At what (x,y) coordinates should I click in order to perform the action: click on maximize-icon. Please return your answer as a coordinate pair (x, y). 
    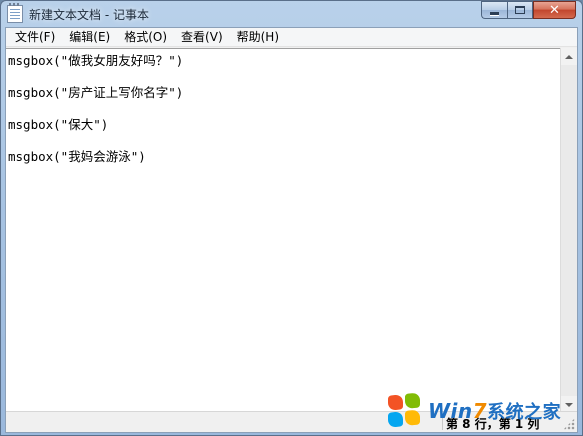
    Looking at the image, I should click on (520, 10).